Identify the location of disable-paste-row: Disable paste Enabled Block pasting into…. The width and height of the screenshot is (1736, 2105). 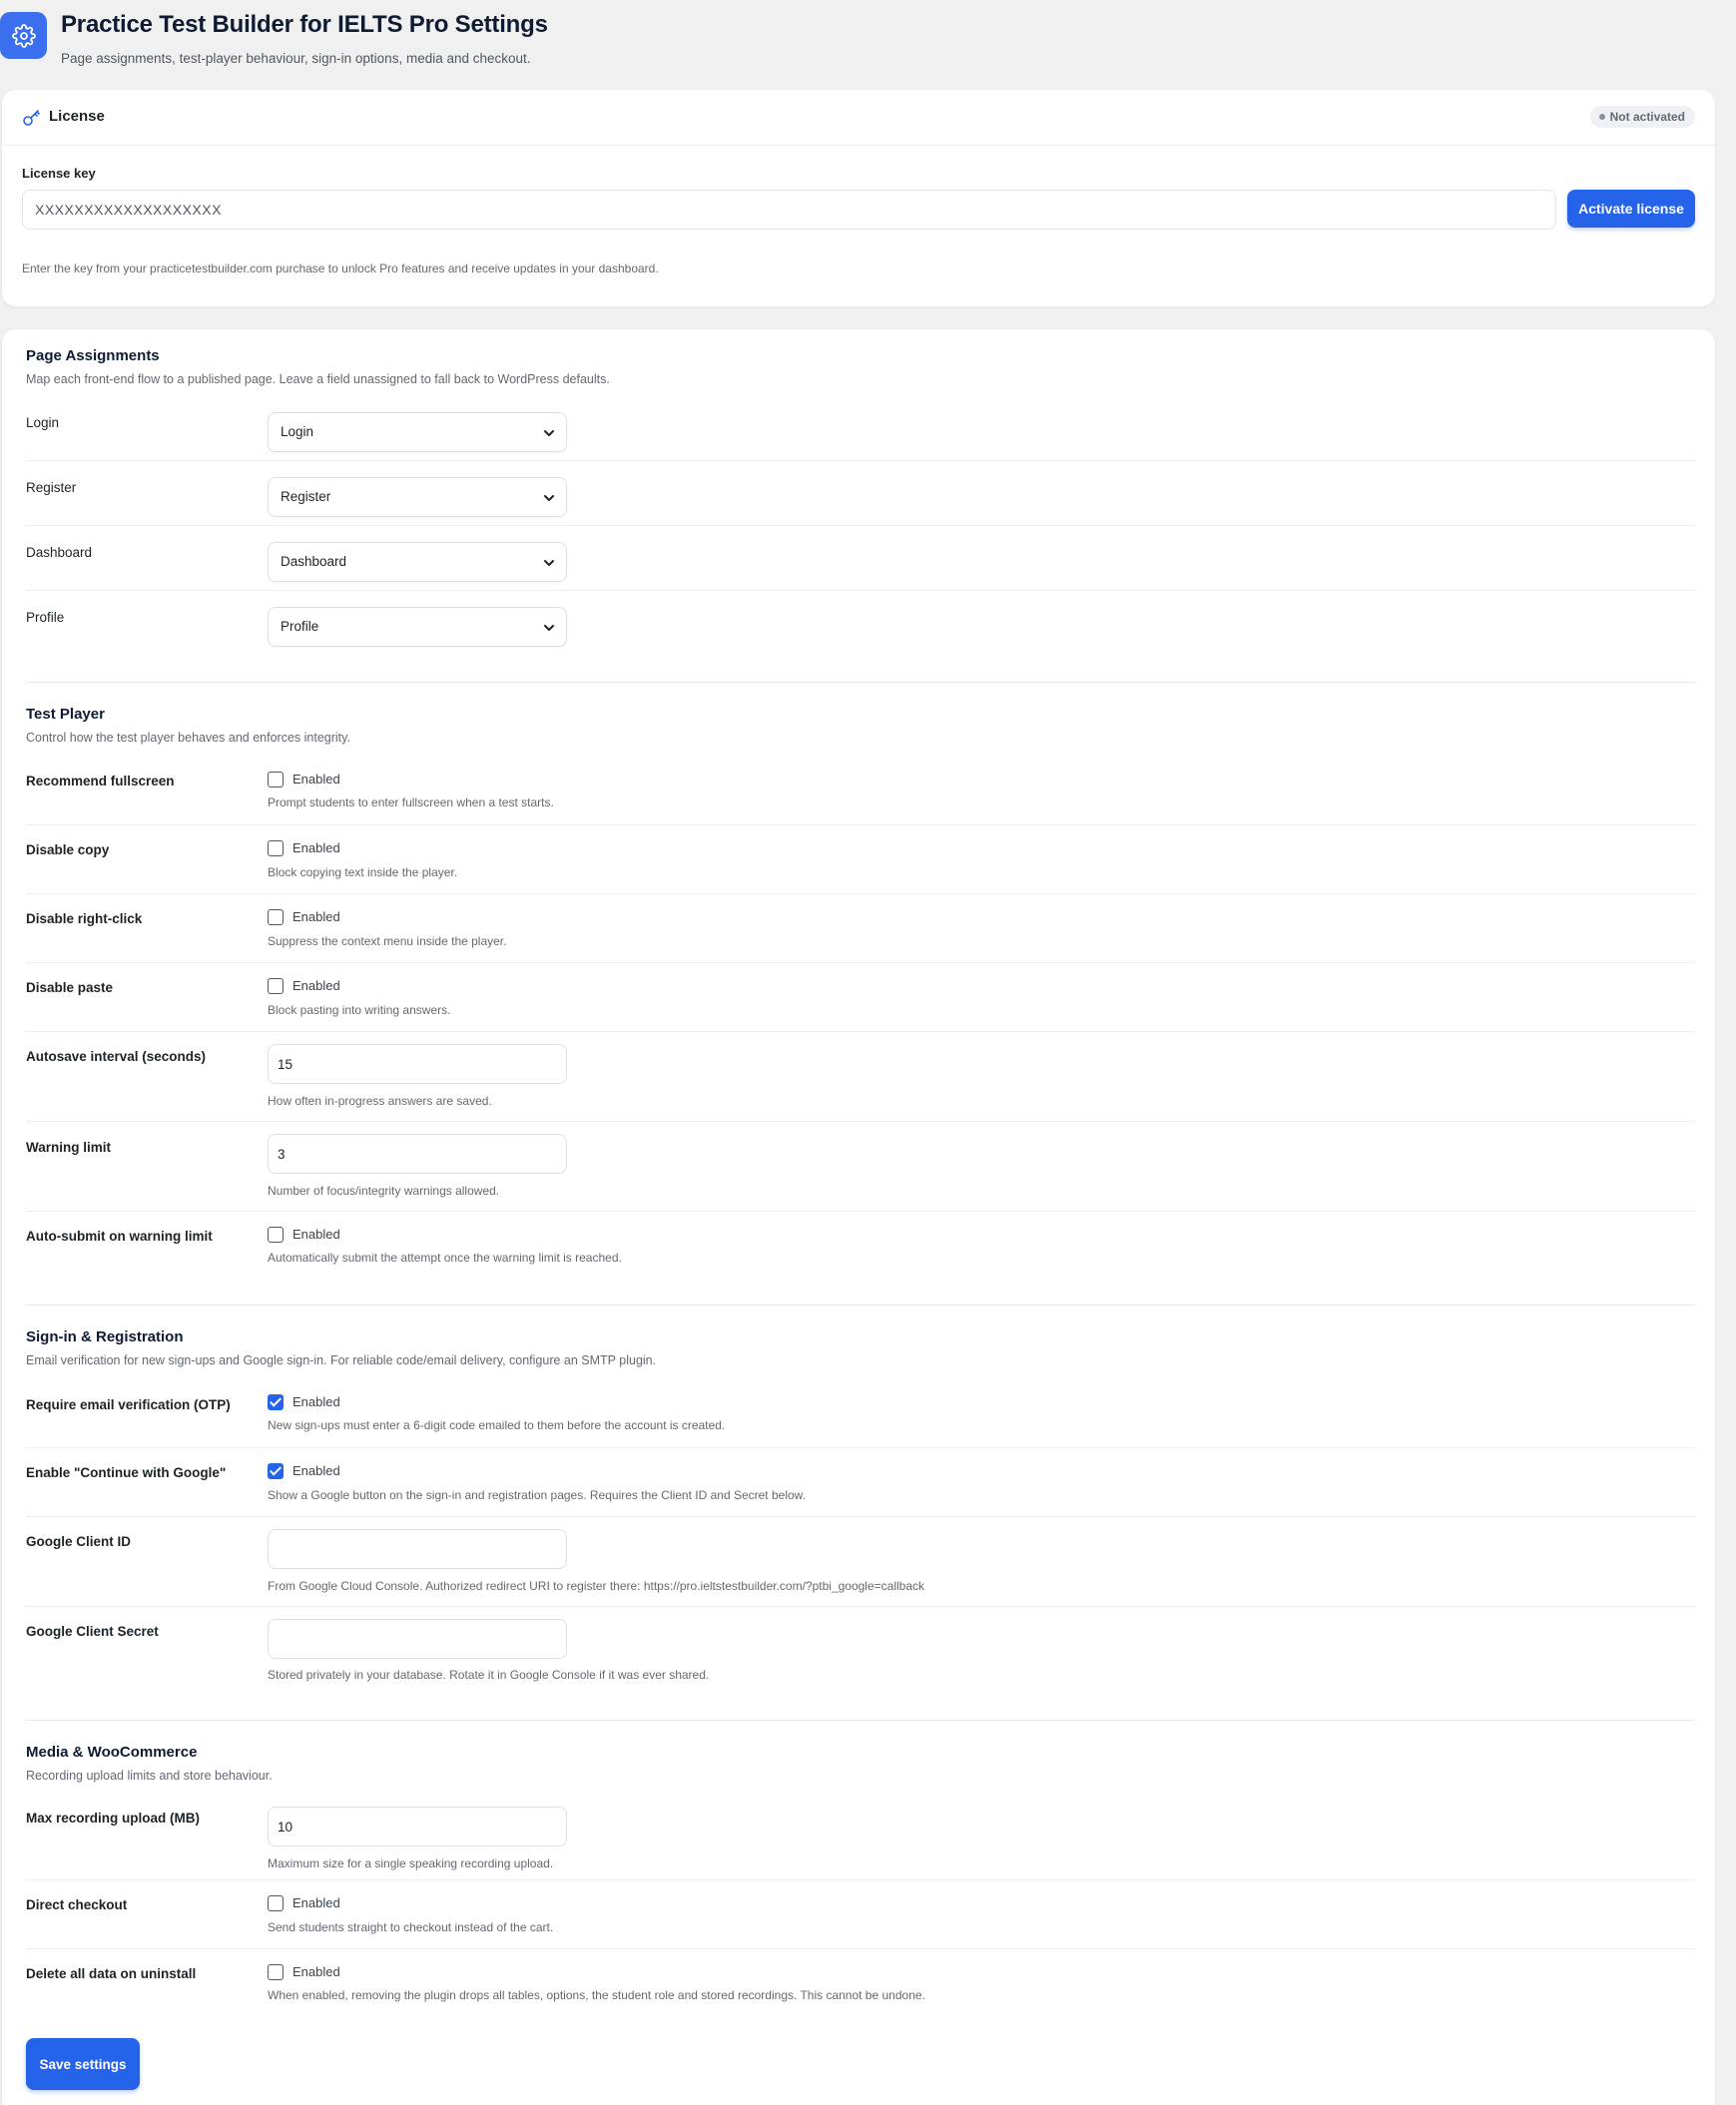
(860, 997).